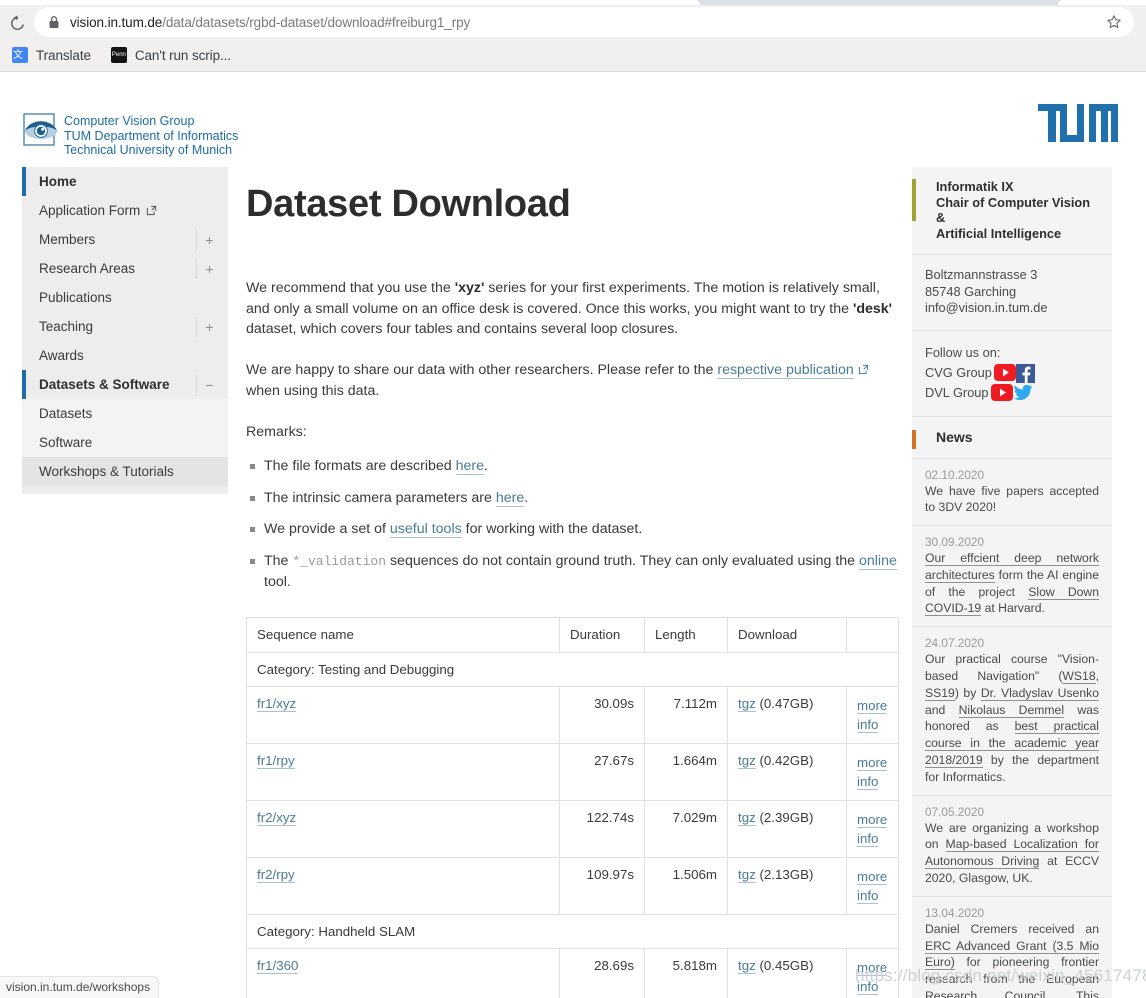 The width and height of the screenshot is (1146, 998). What do you see at coordinates (469, 288) in the screenshot?
I see `xyz-emphasis: 'xyz'` at bounding box center [469, 288].